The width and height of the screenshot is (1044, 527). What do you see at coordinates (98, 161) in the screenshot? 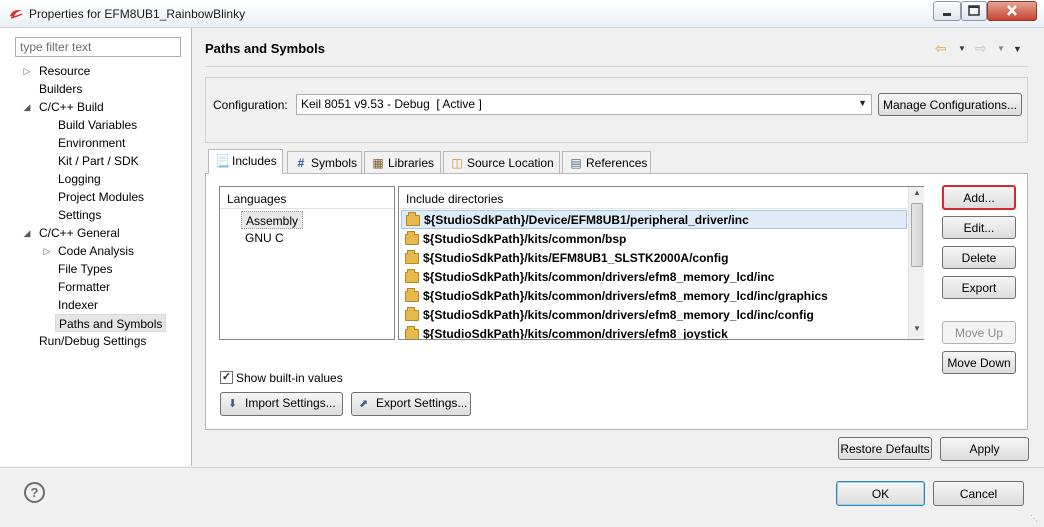
I see `tree-item-kit-part-sdk: Kit / Part / SDK` at bounding box center [98, 161].